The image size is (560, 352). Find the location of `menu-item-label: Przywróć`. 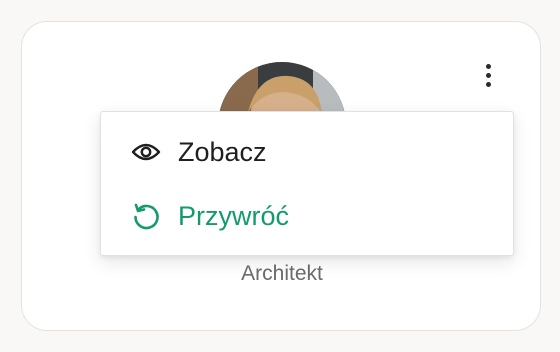

menu-item-label: Przywróć is located at coordinates (234, 215).